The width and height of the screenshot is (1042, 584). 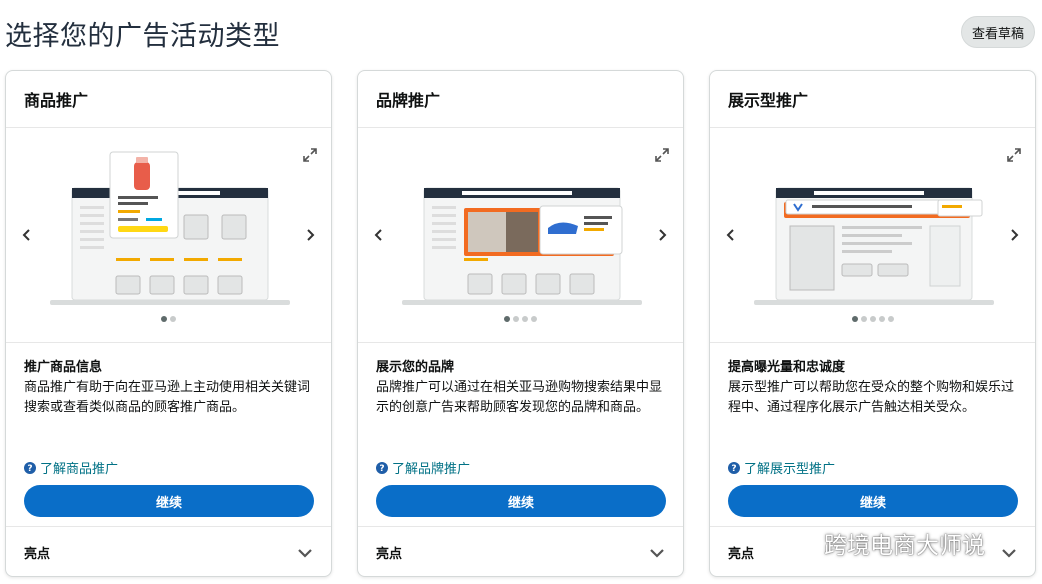 What do you see at coordinates (874, 246) in the screenshot?
I see `sponsored-display-preview-illustration` at bounding box center [874, 246].